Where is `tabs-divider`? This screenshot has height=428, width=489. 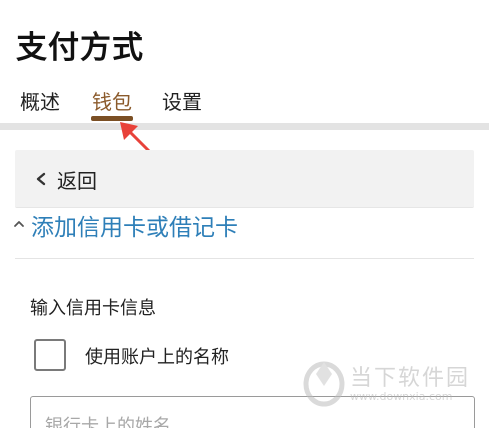
tabs-divider is located at coordinates (244, 126).